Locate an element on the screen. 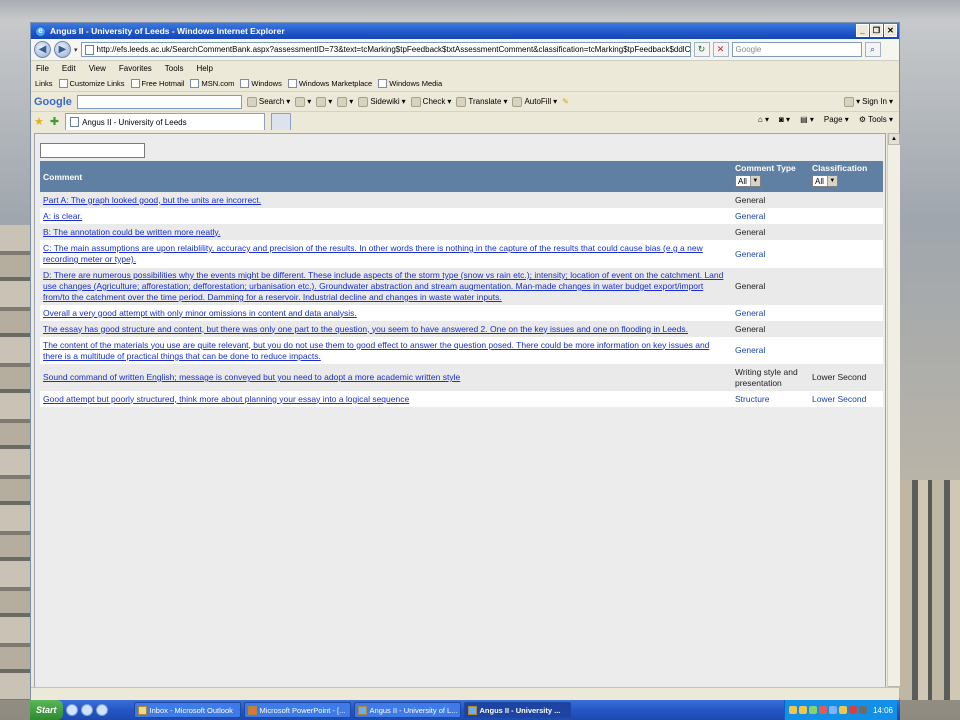 This screenshot has height=720, width=960. tab-angus: Angus II - University of Leeds is located at coordinates (165, 121).